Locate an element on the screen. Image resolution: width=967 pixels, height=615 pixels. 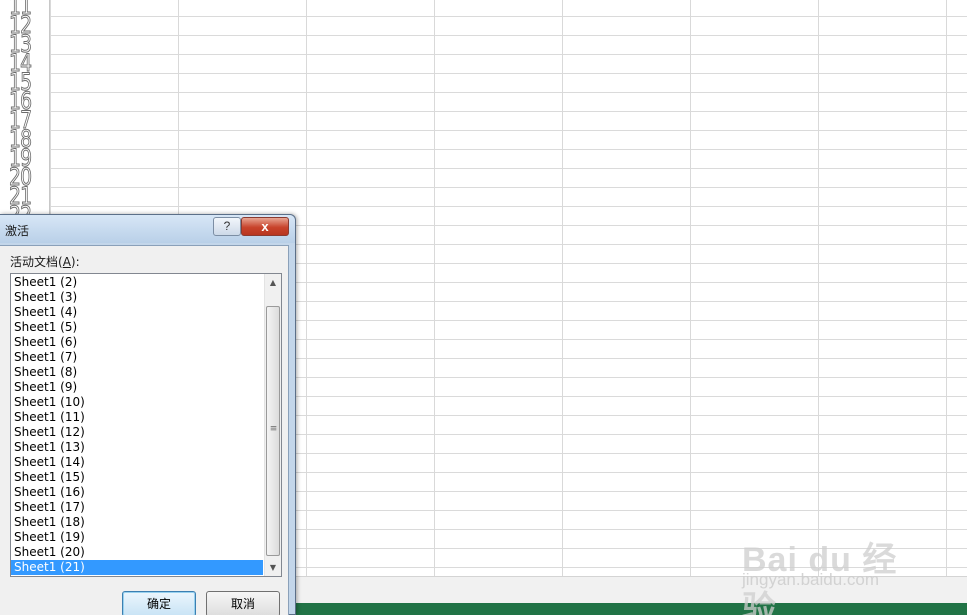
help-icon: ? is located at coordinates (227, 226).